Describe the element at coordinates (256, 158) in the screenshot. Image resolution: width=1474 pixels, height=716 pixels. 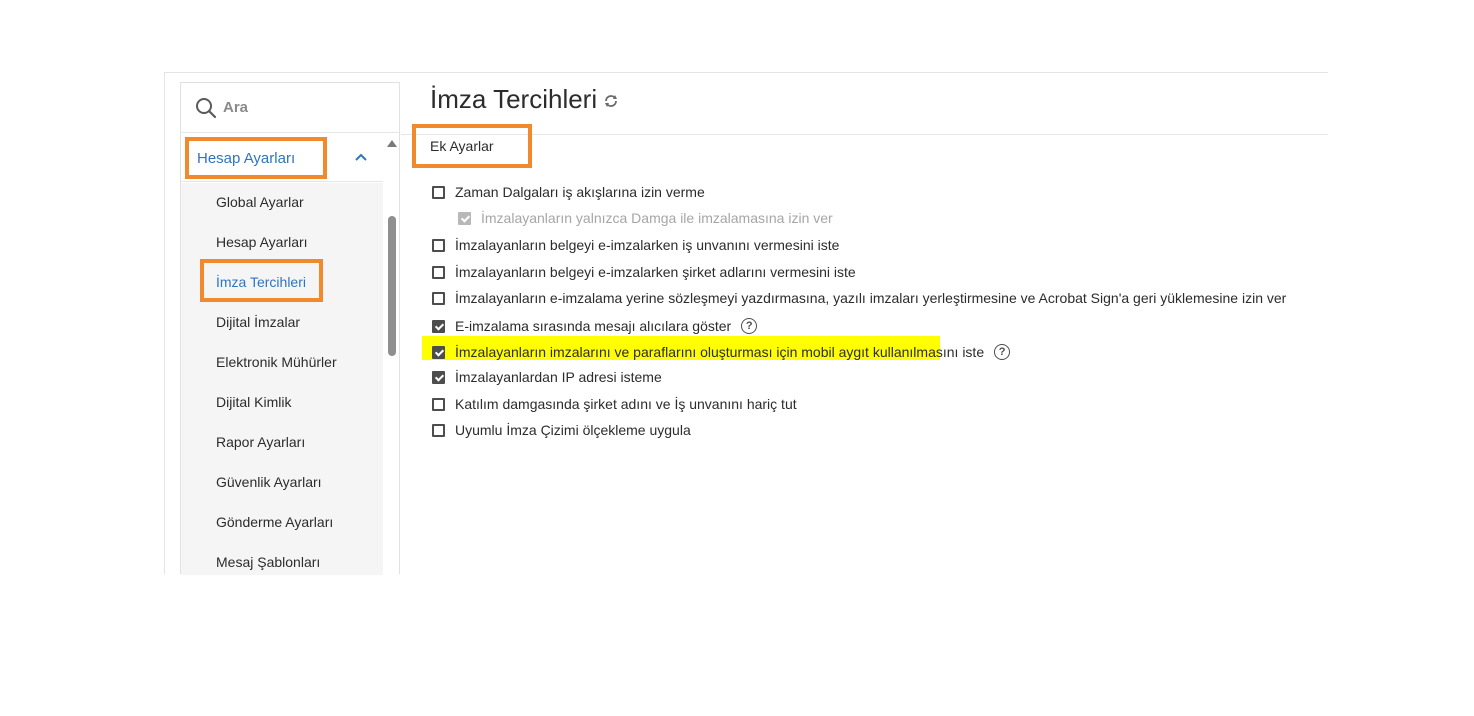
I see `section-header-label: Hesap Ayarları` at that location.